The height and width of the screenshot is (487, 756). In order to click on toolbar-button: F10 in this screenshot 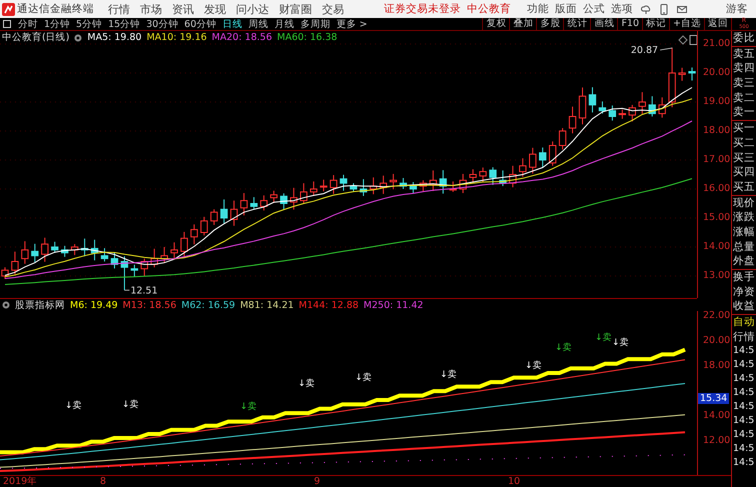, I will do `click(629, 24)`.